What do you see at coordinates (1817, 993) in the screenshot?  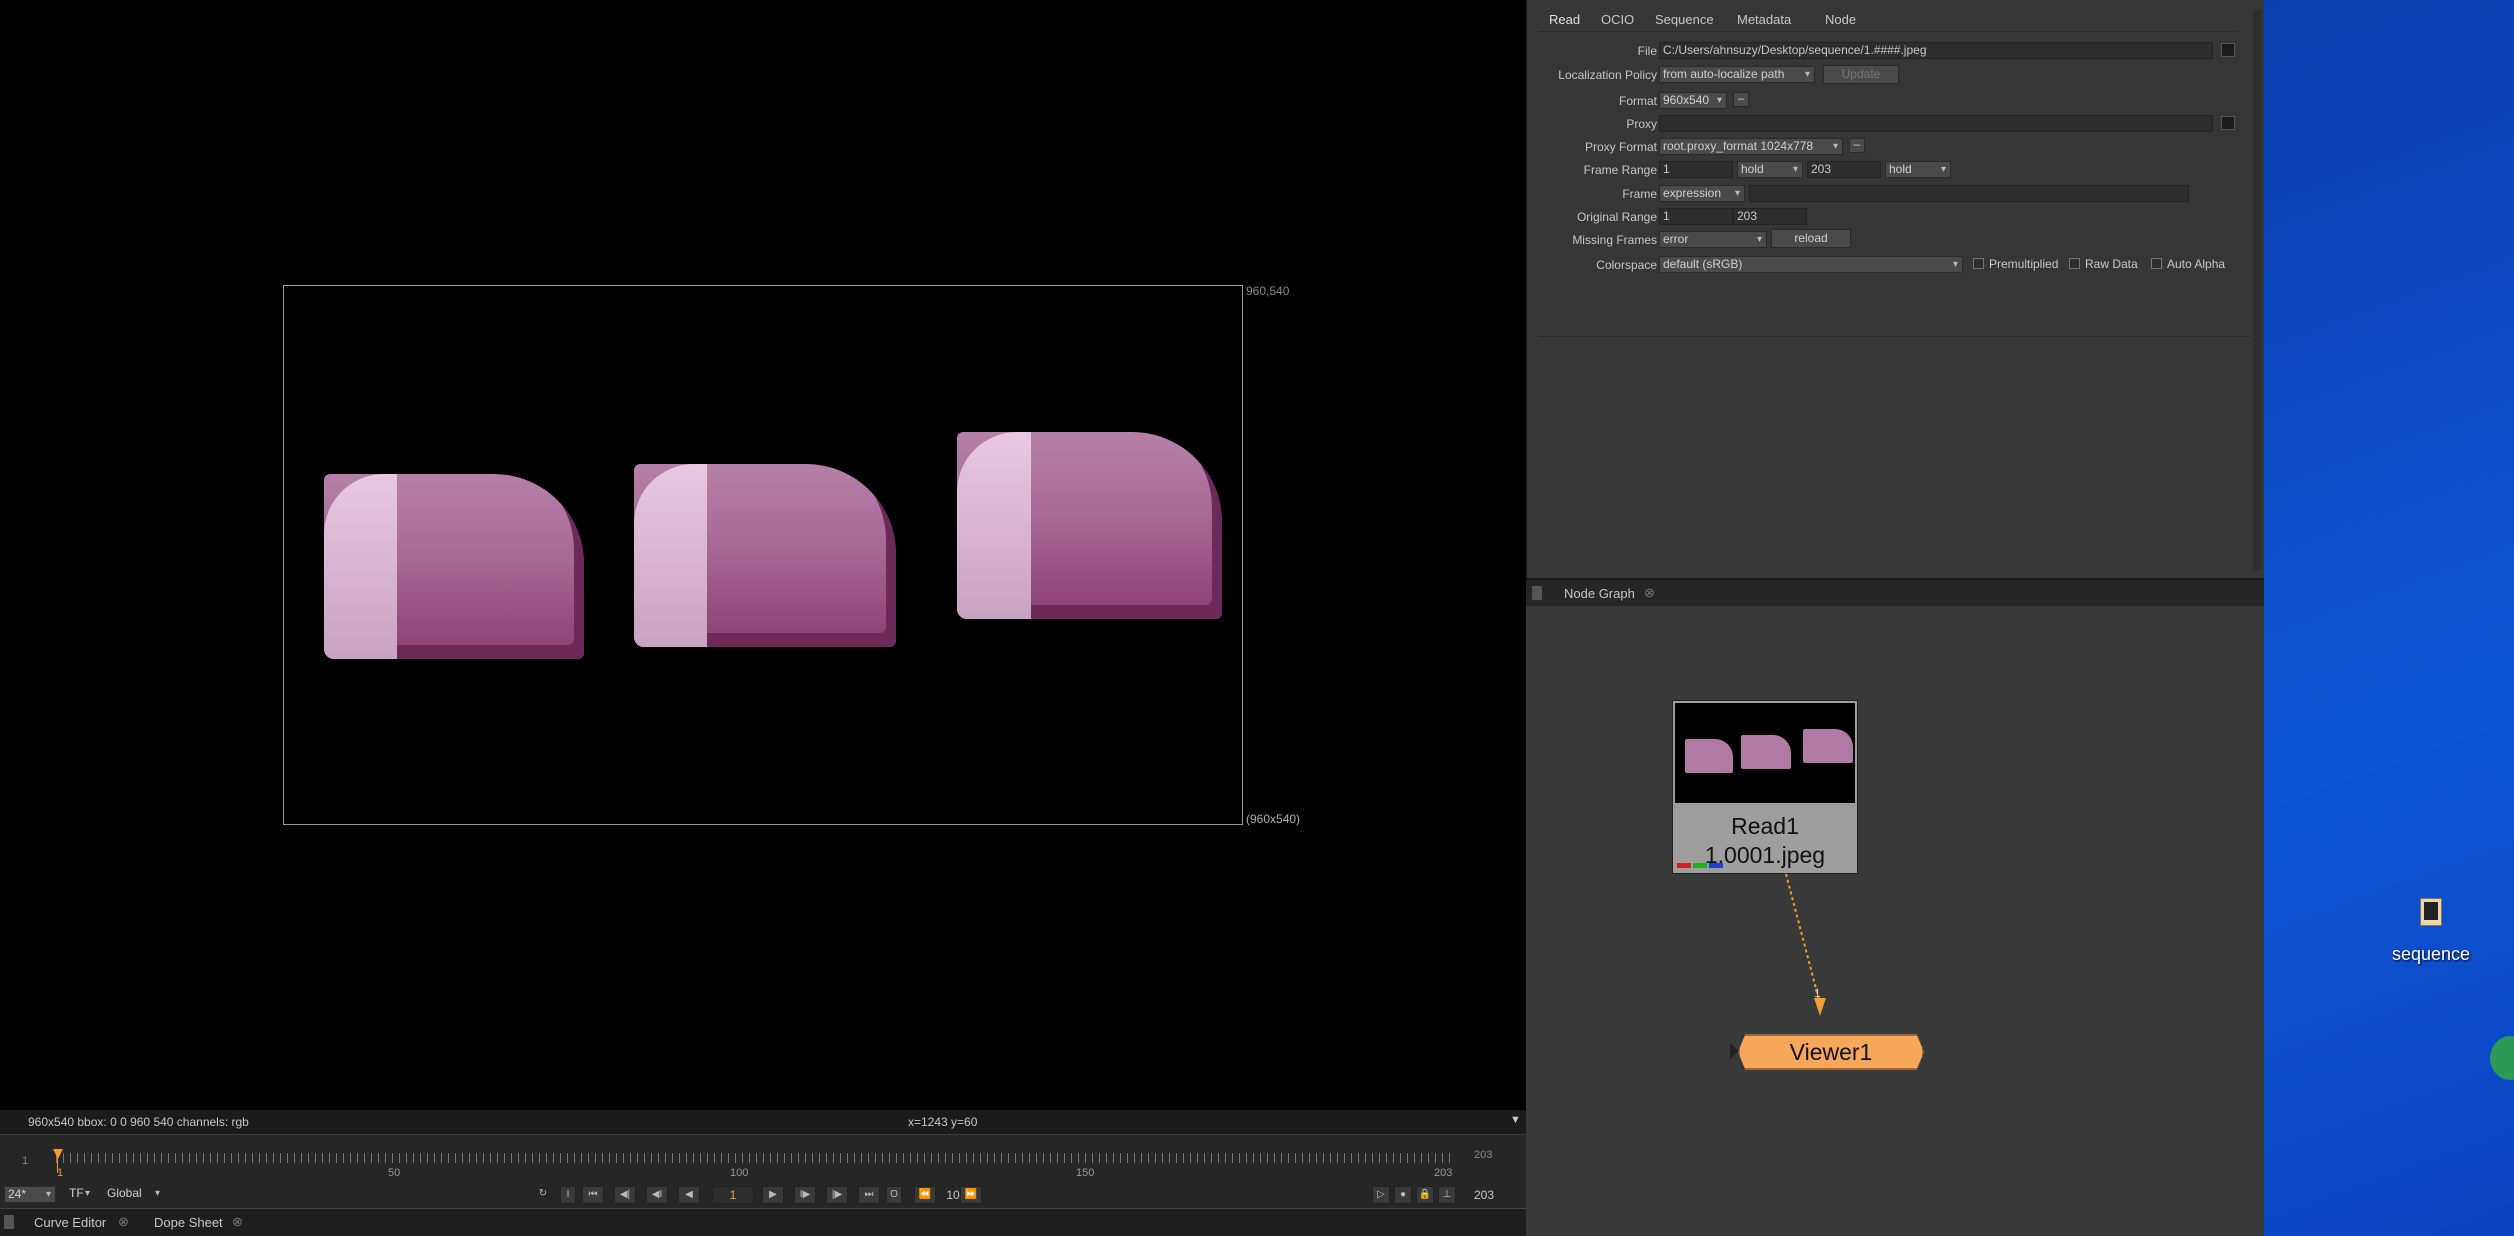 I see `input-number: 1` at bounding box center [1817, 993].